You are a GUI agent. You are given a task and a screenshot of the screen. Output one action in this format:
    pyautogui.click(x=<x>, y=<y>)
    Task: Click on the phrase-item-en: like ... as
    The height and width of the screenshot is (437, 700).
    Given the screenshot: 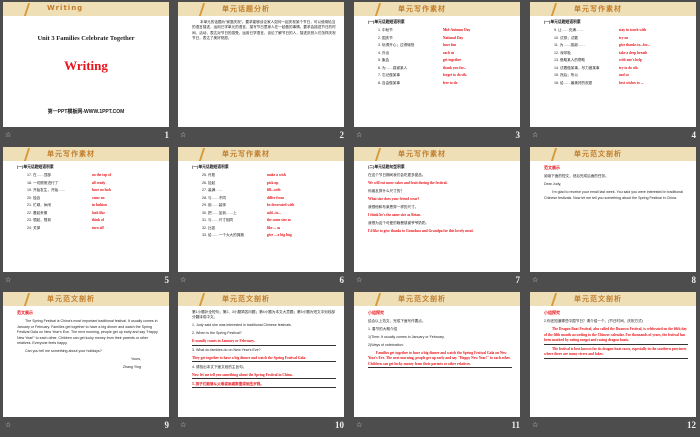 What is the action you would take?
    pyautogui.click(x=273, y=227)
    